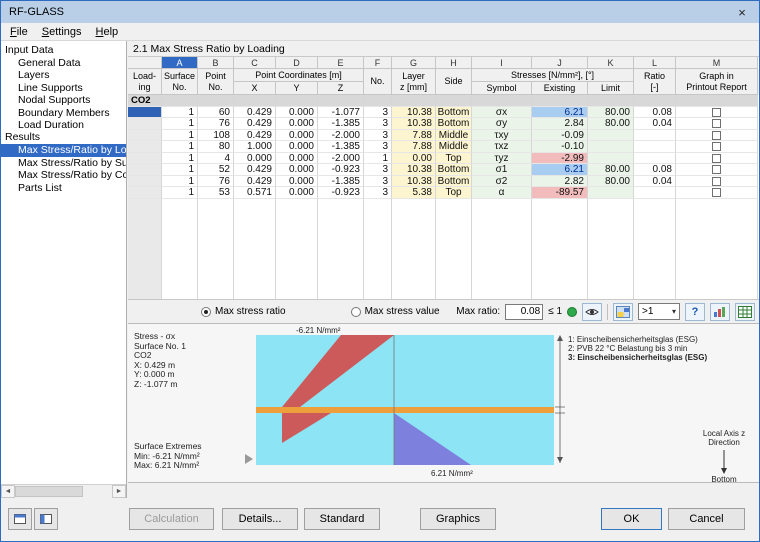  Describe the element at coordinates (560, 135) in the screenshot. I see `cell-existing: -0.09` at that location.